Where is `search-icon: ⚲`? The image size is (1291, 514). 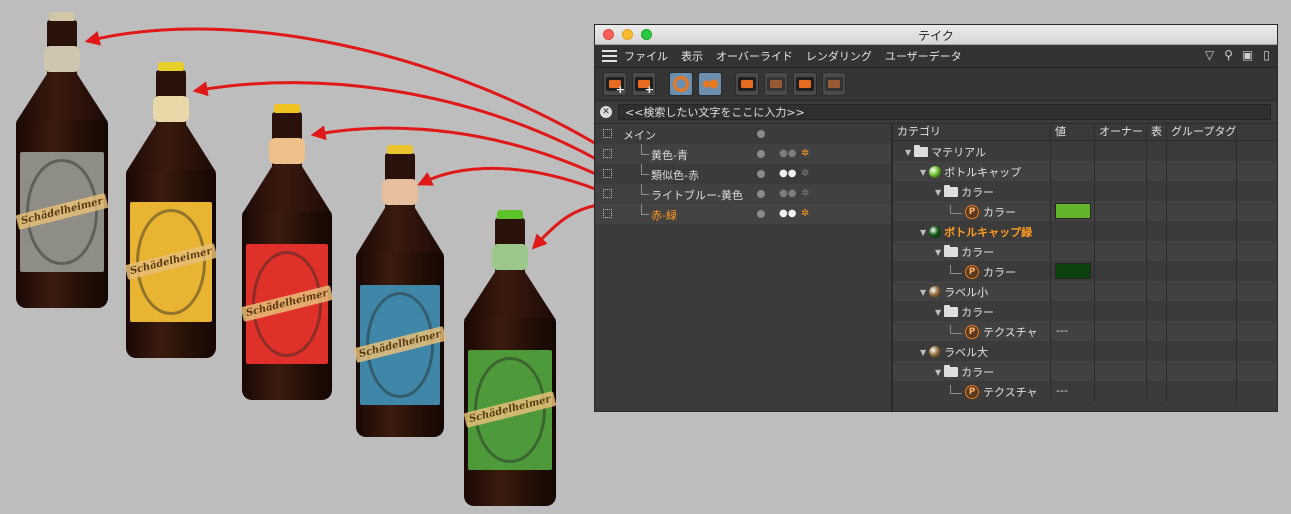
search-icon: ⚲ is located at coordinates (1228, 55).